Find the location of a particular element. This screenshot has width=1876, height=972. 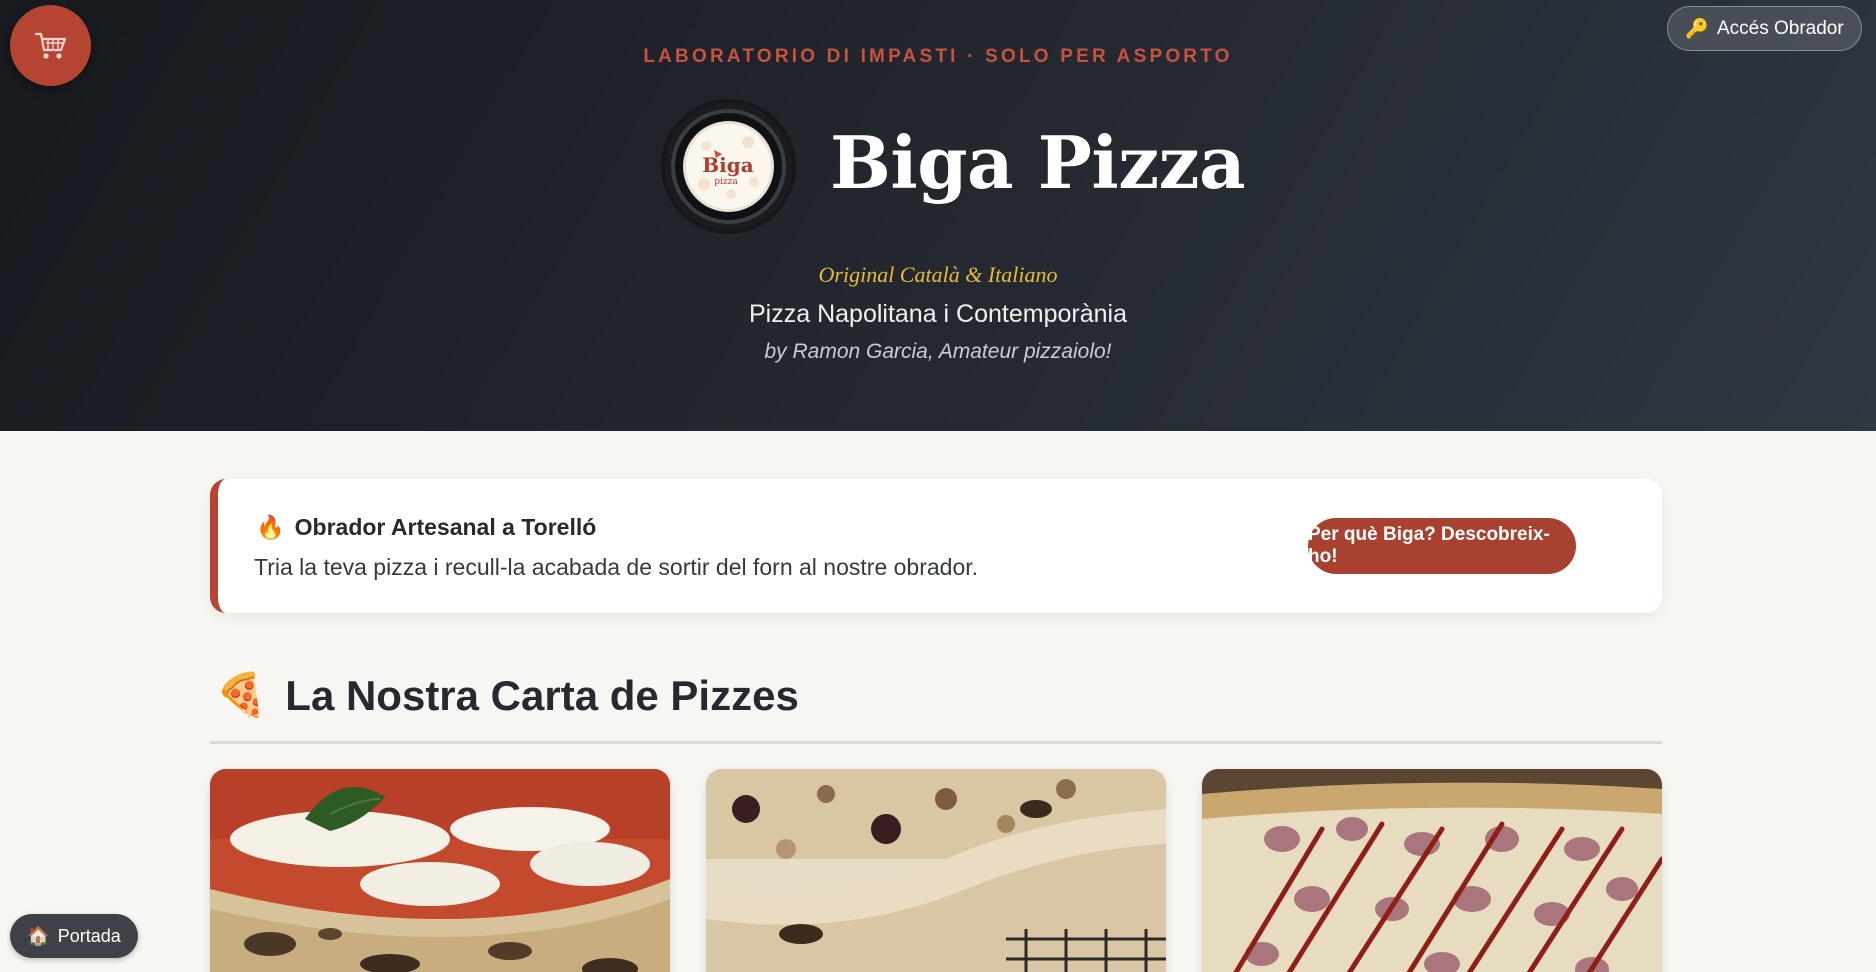

menu-title-text: La Nostra Carta de Pizzes is located at coordinates (542, 695).